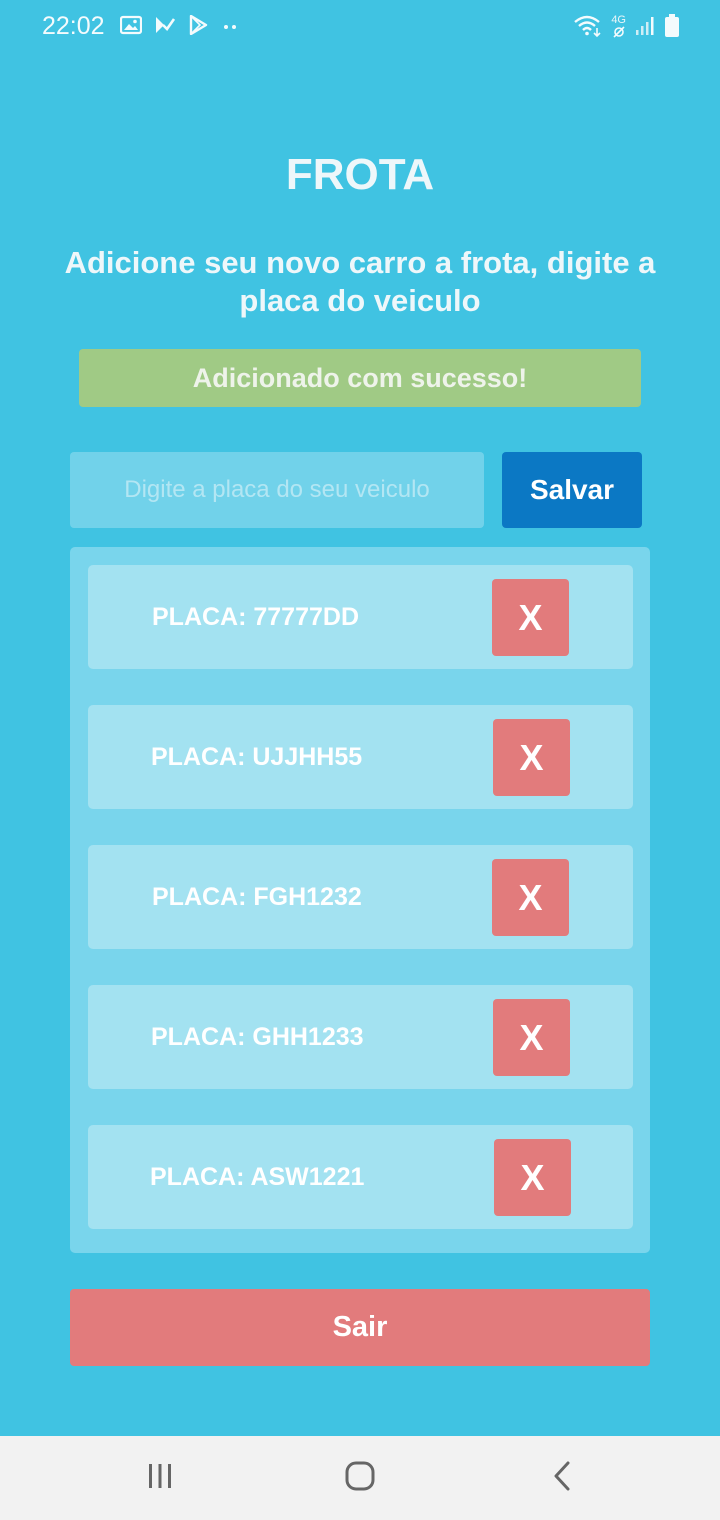 Image resolution: width=720 pixels, height=1520 pixels. I want to click on home-button, so click(360, 1478).